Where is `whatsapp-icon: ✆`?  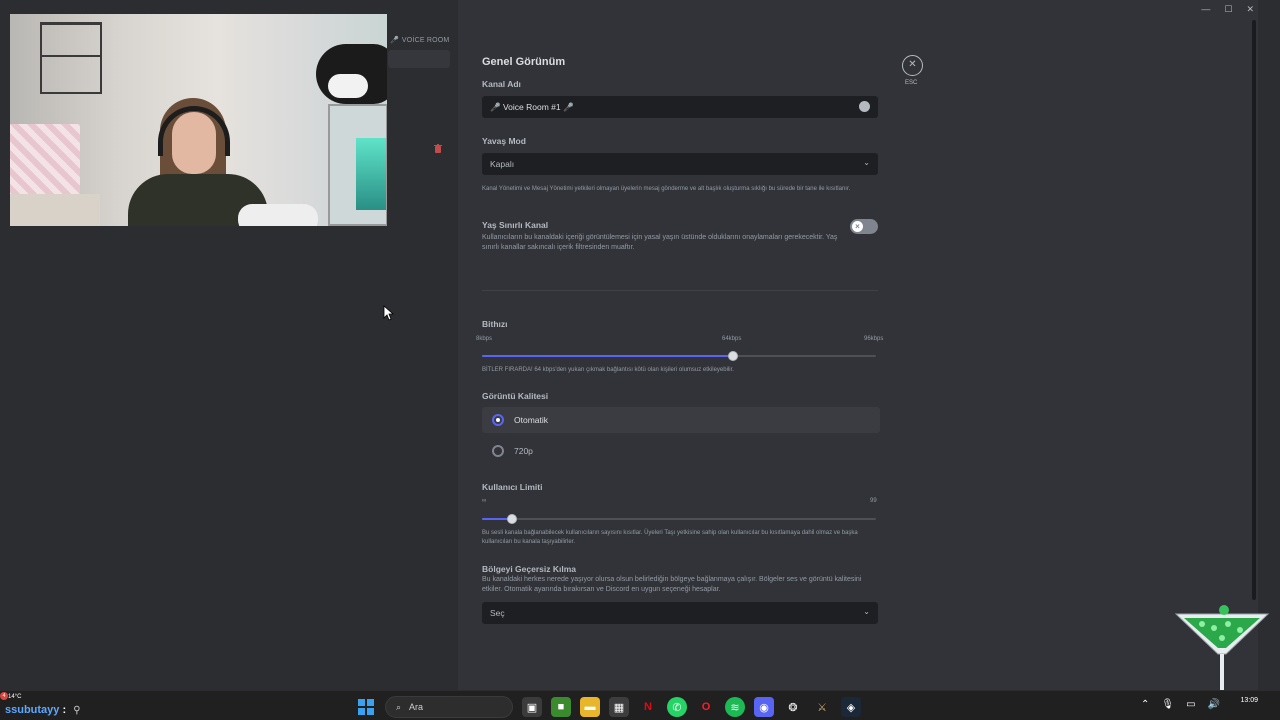
whatsapp-icon: ✆ is located at coordinates (677, 707).